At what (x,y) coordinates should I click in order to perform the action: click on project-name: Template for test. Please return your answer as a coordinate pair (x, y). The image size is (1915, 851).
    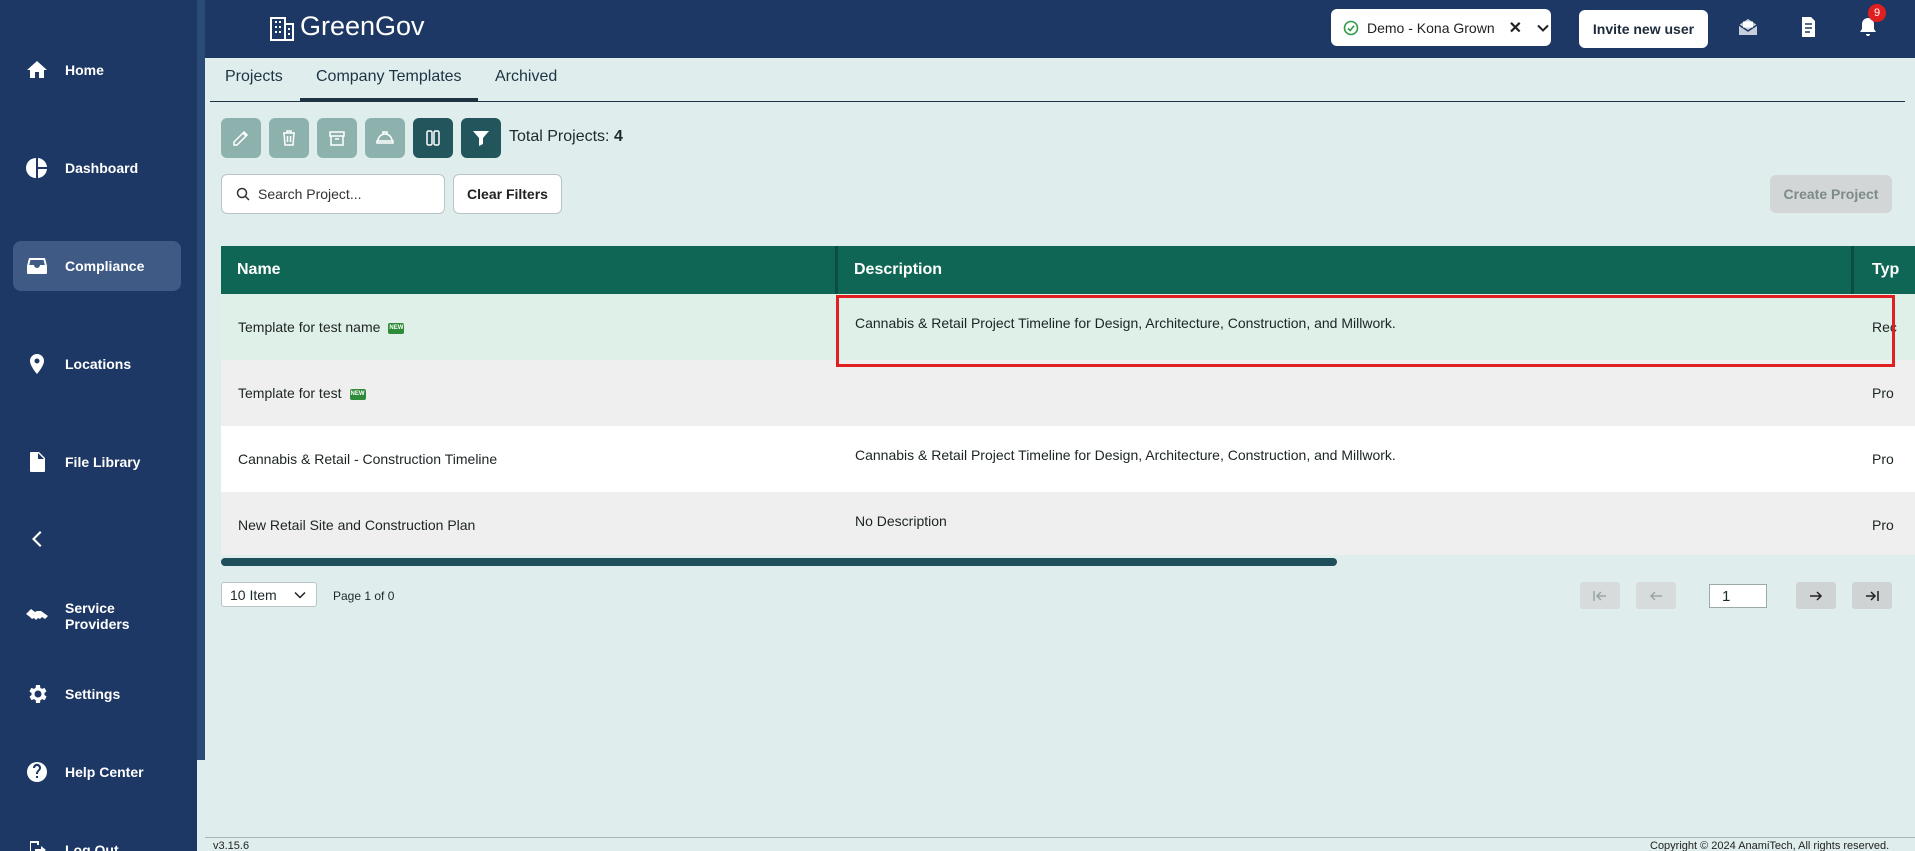
    Looking at the image, I should click on (290, 393).